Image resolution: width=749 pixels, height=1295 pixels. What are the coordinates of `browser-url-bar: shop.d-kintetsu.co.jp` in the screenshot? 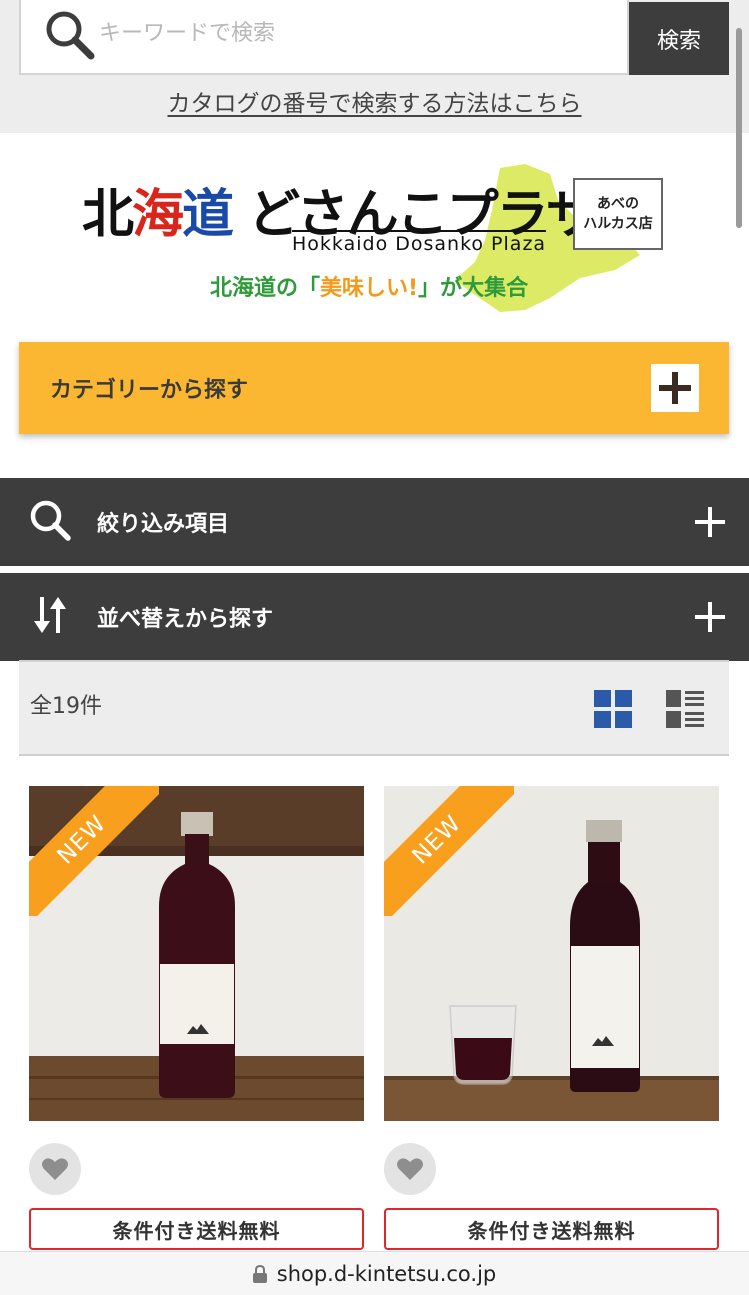 It's located at (374, 1273).